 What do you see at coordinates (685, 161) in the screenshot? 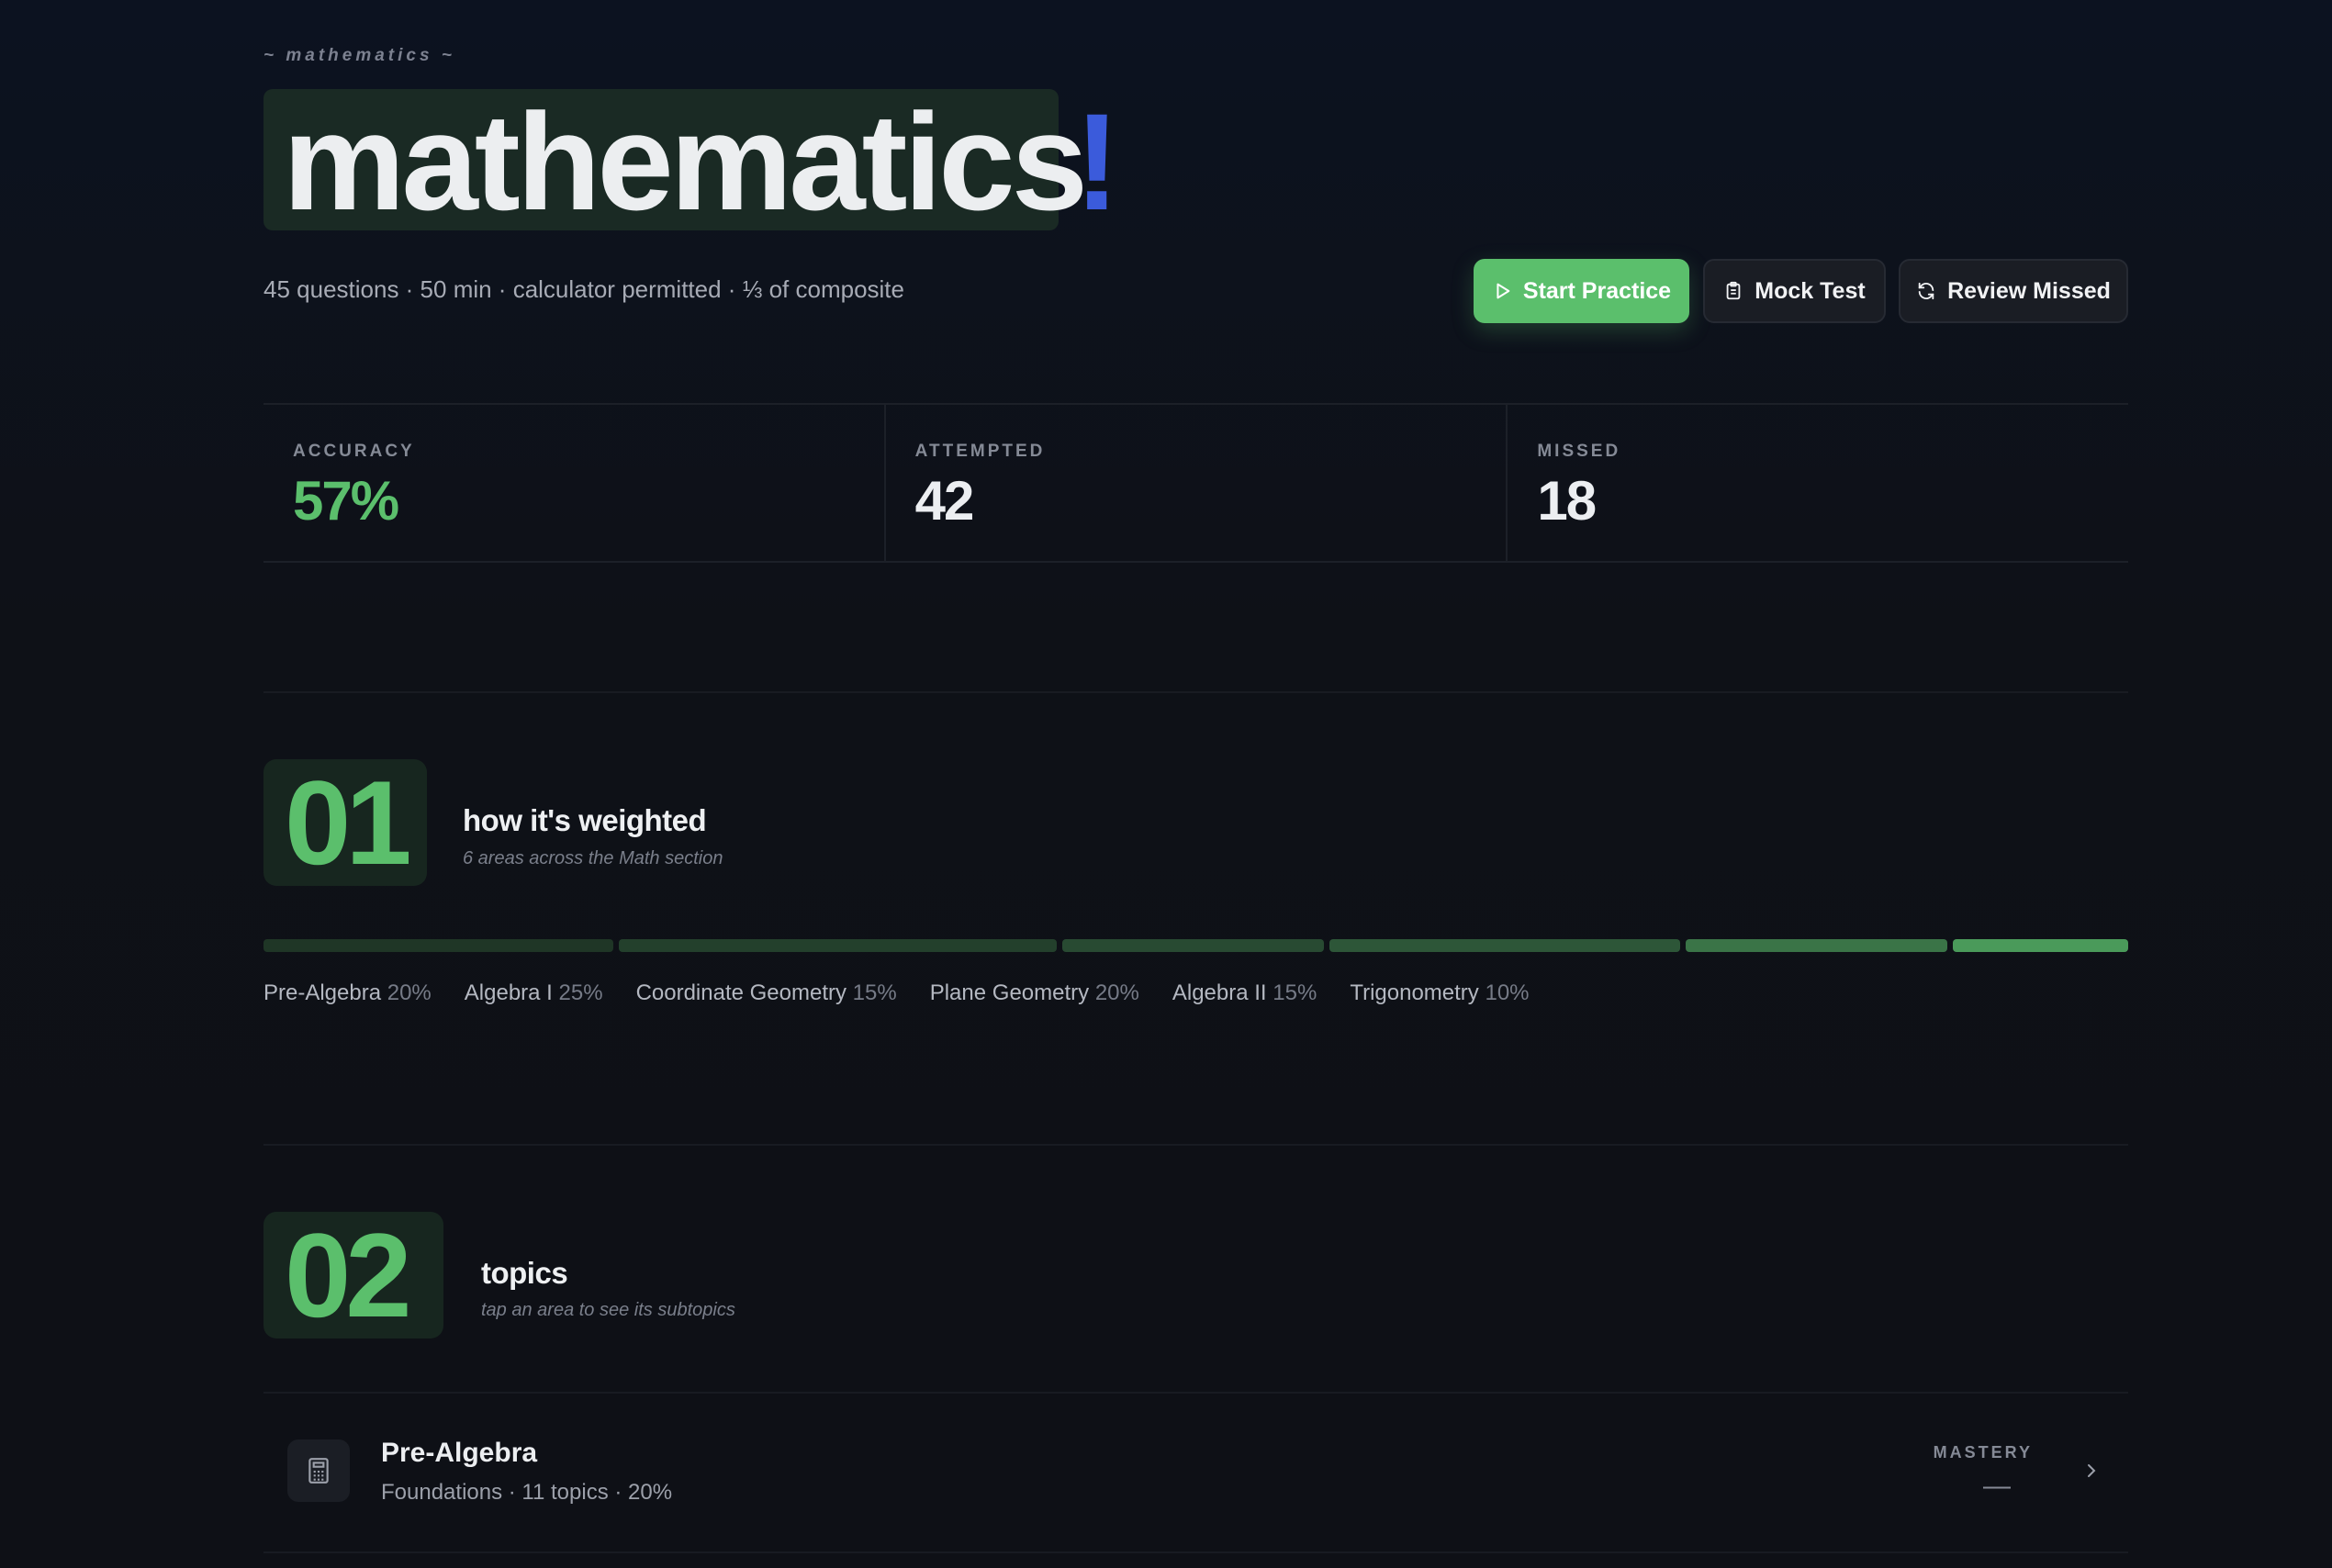
I see `page-title: mathematics` at bounding box center [685, 161].